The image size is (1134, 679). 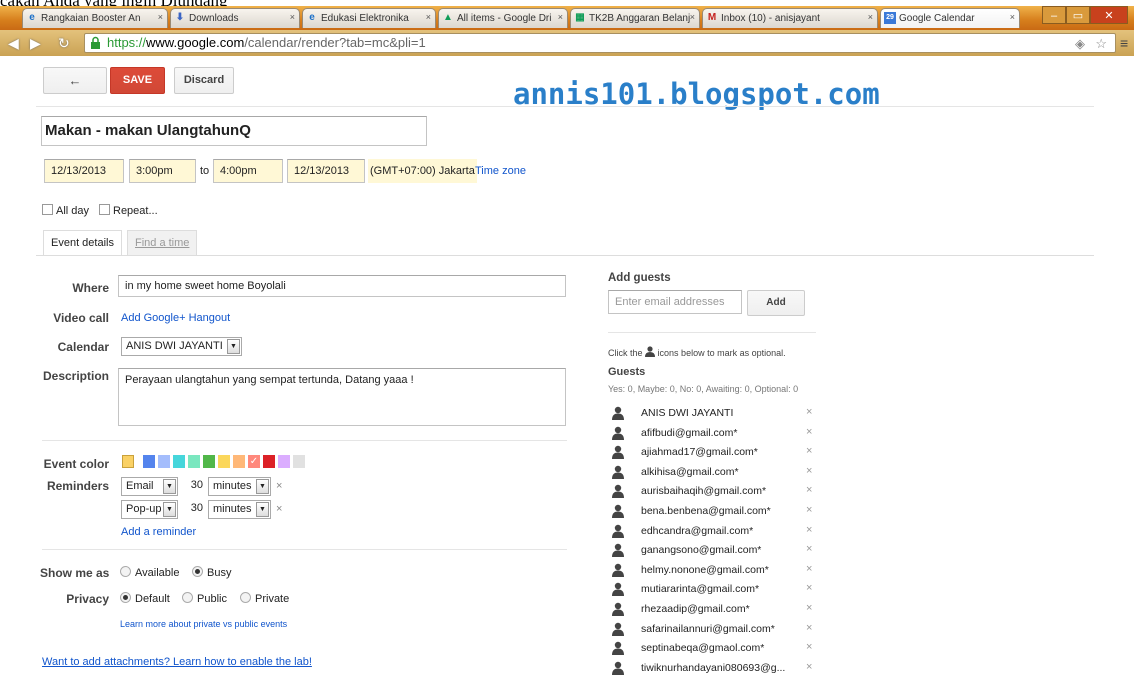 I want to click on calendar-select: ANIS DWI JAYANTI ▼, so click(x=181, y=346).